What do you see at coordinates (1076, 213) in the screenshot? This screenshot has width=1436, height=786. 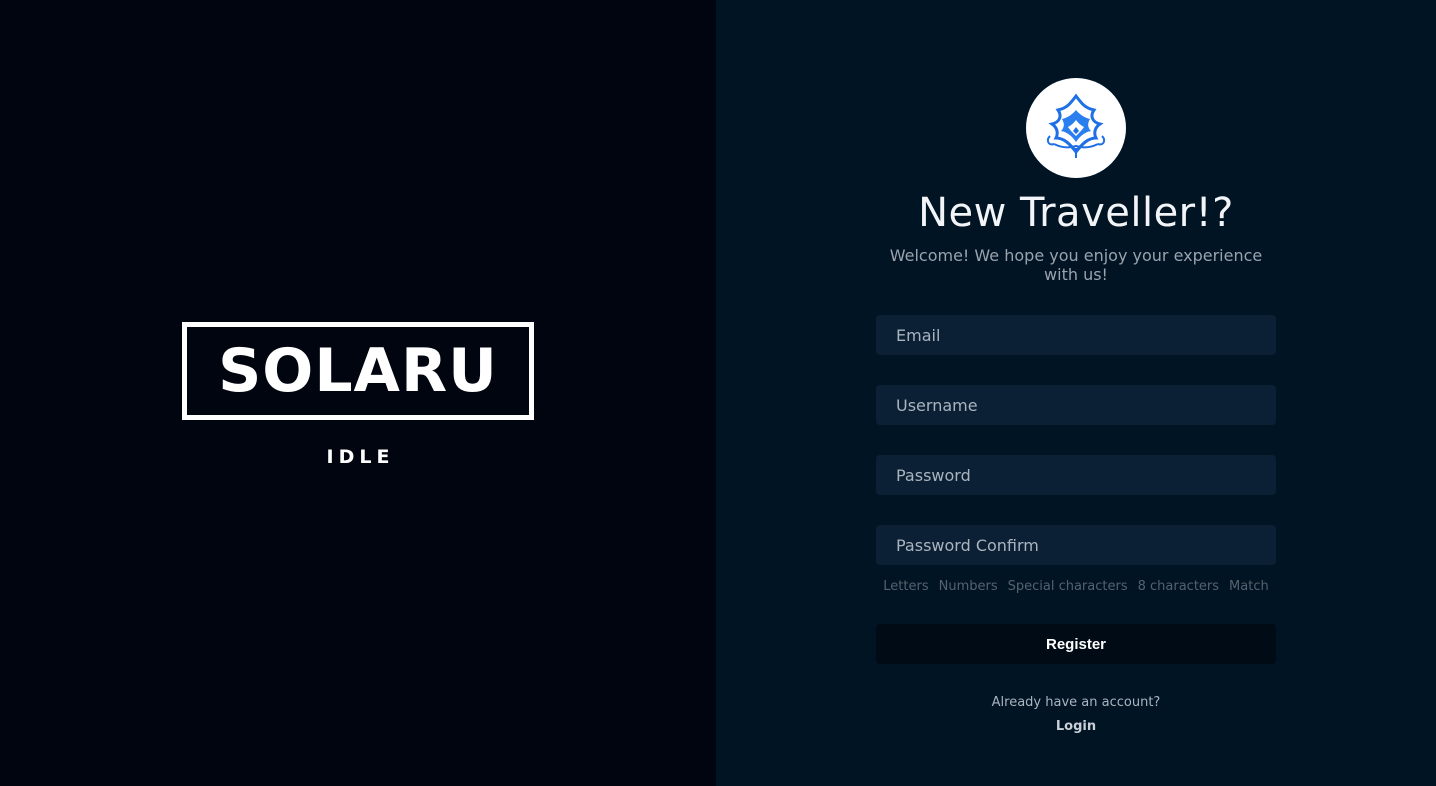 I see `page-title: New Traveller!?` at bounding box center [1076, 213].